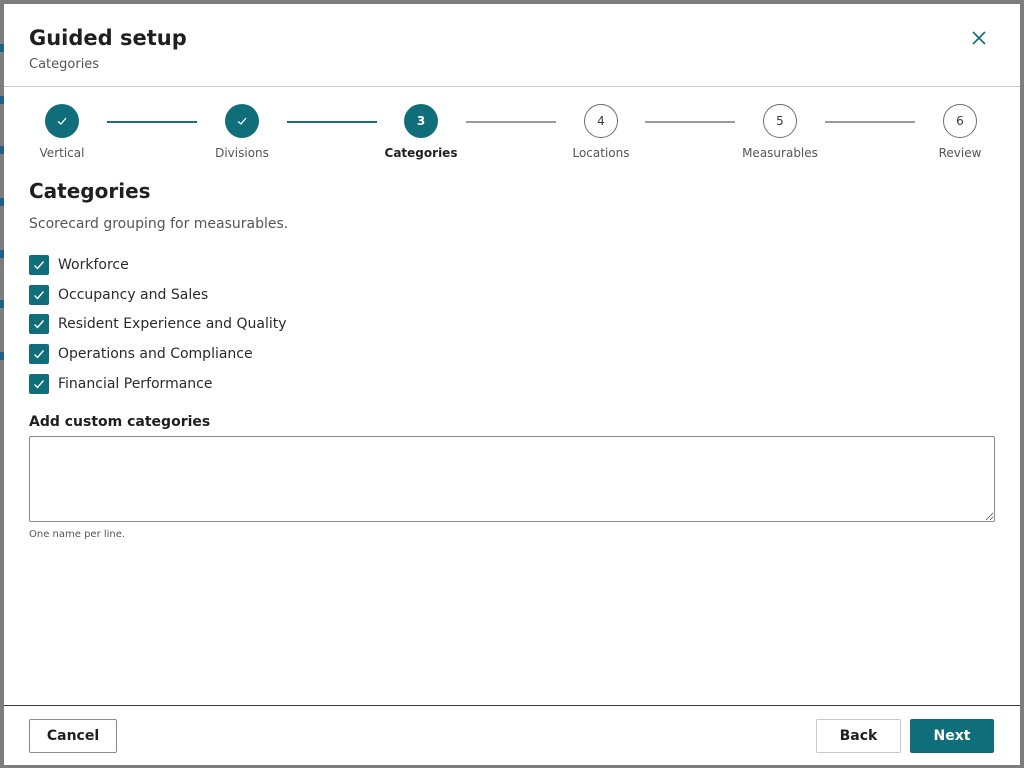  I want to click on step-label: Review, so click(960, 153).